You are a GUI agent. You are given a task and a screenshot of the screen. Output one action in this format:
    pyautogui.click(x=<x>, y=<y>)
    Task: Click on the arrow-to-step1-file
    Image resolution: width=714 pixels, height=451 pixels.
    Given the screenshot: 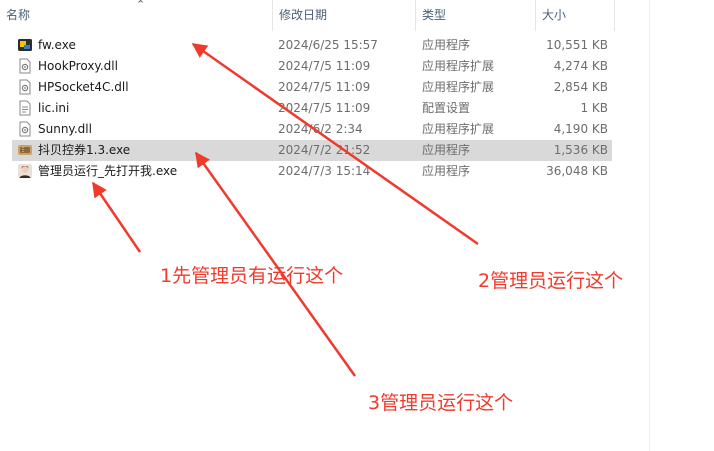 What is the action you would take?
    pyautogui.click(x=116, y=217)
    